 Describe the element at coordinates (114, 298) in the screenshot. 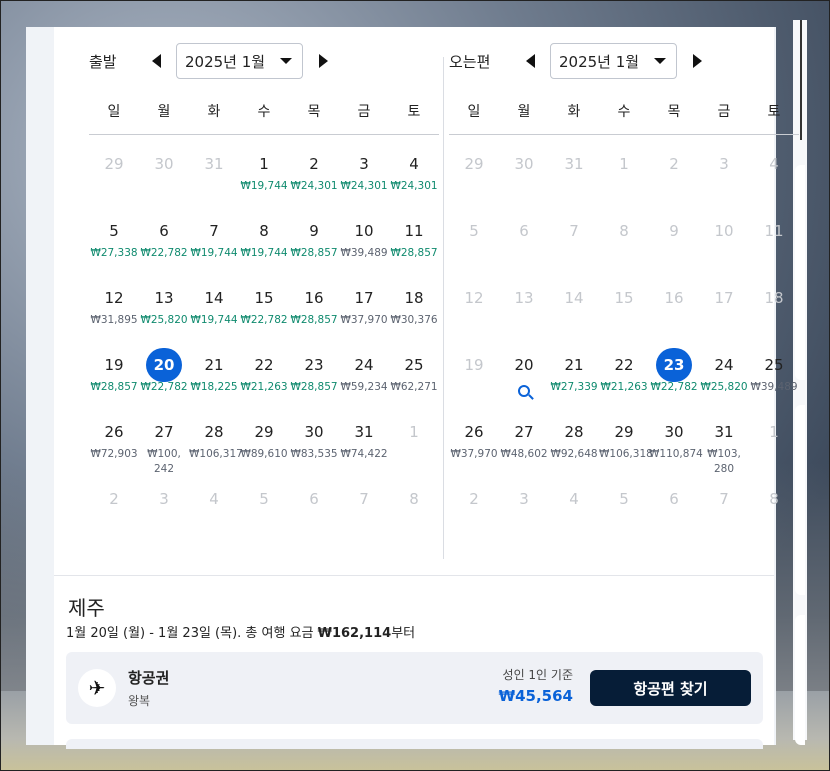

I see `day-number: 12` at that location.